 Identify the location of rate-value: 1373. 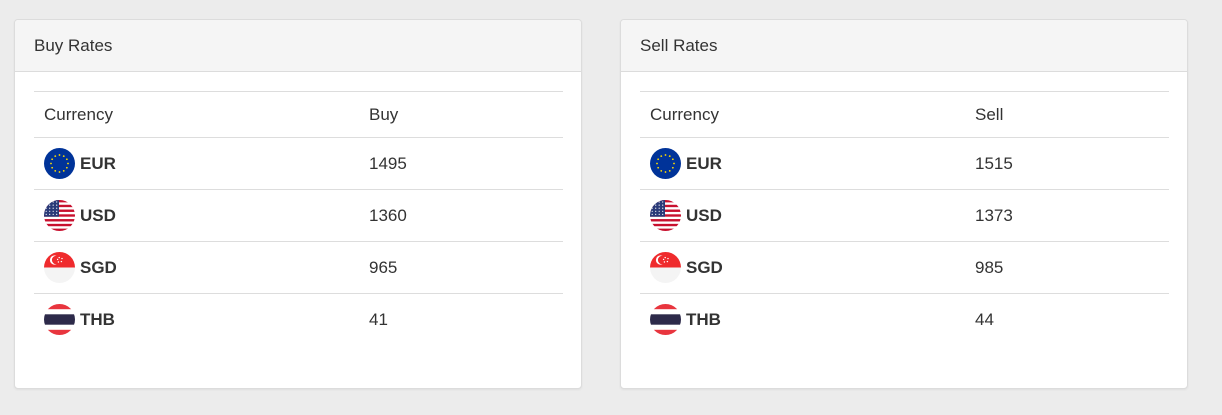
(1067, 215).